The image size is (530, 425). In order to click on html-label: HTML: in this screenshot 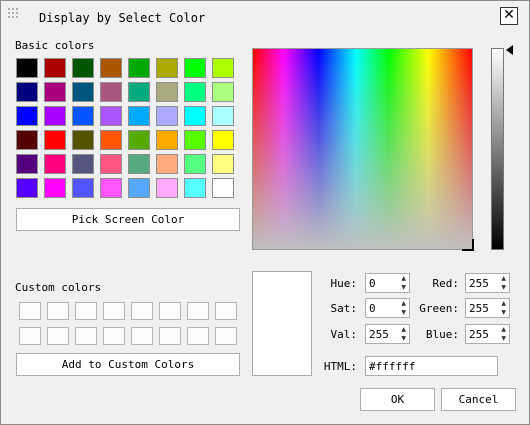, I will do `click(340, 366)`.